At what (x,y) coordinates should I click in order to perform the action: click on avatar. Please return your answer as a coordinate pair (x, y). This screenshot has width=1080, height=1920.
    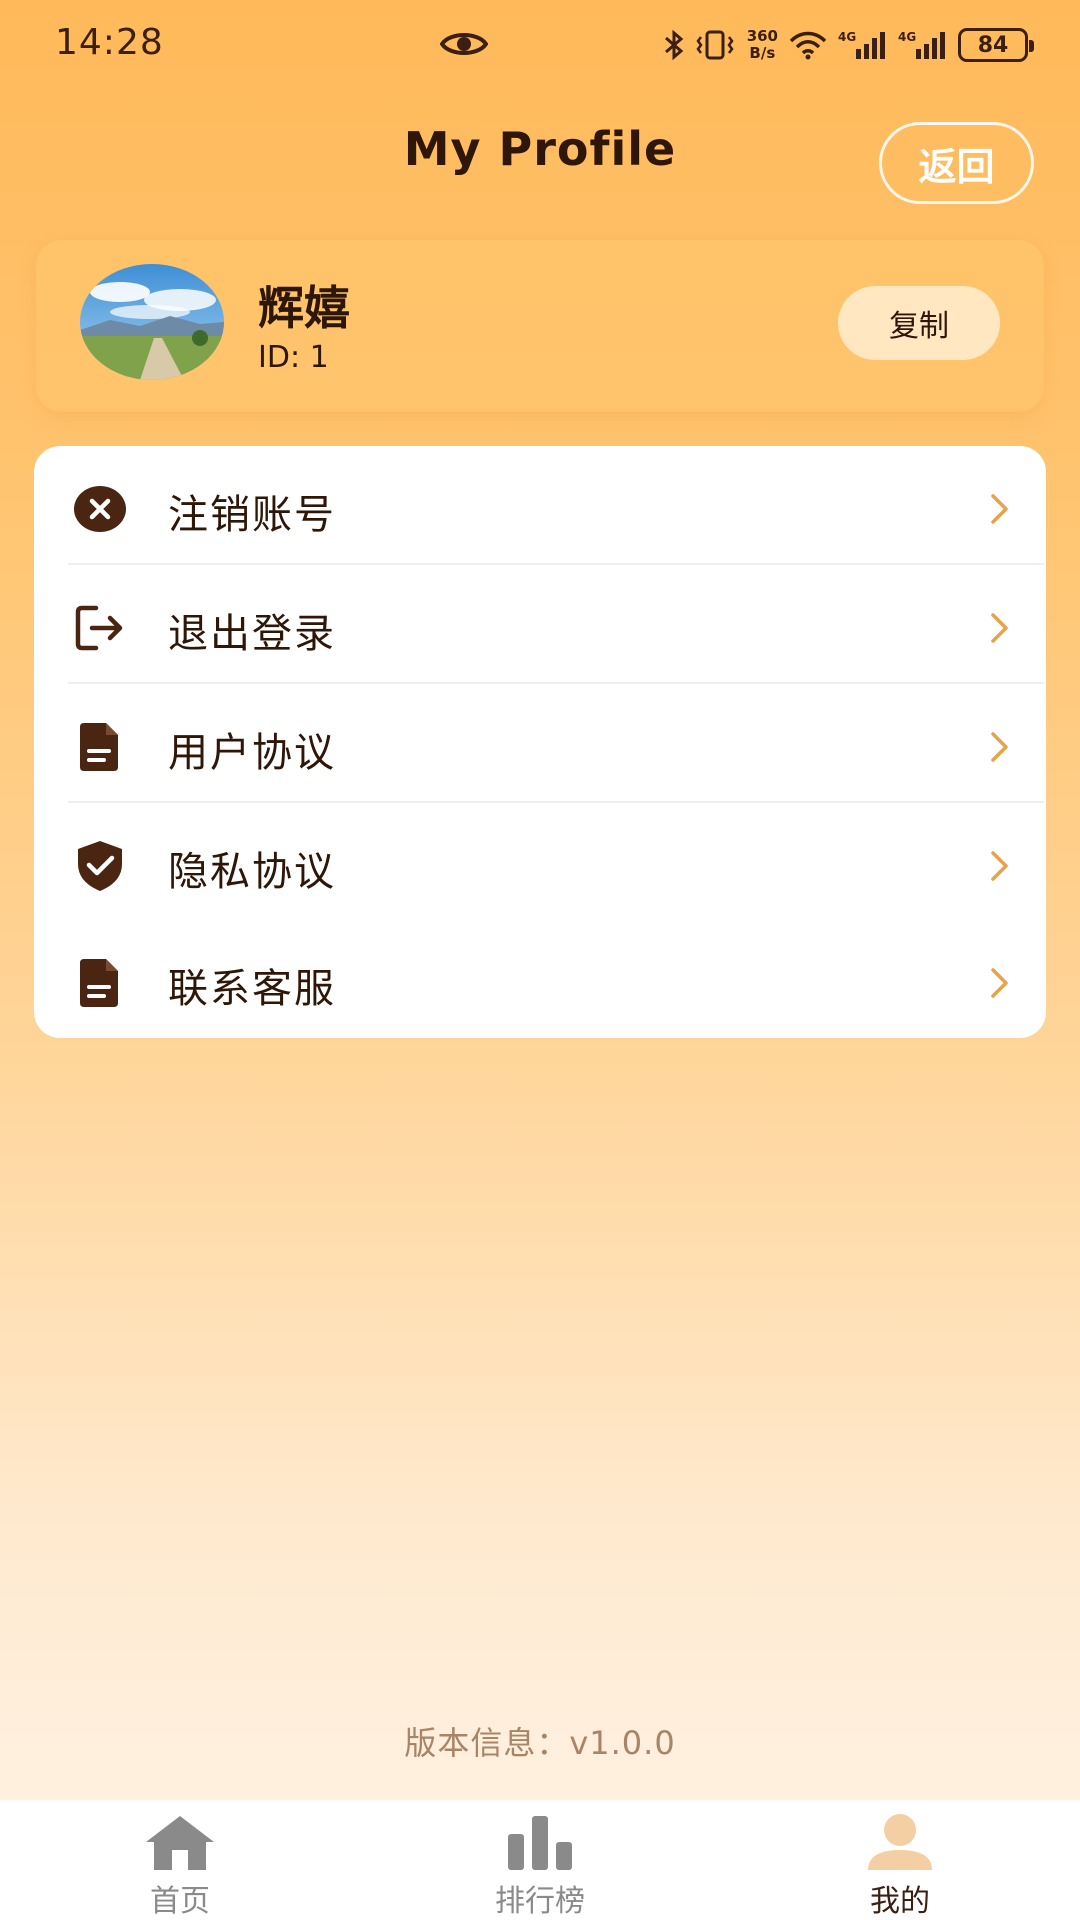
    Looking at the image, I should click on (152, 322).